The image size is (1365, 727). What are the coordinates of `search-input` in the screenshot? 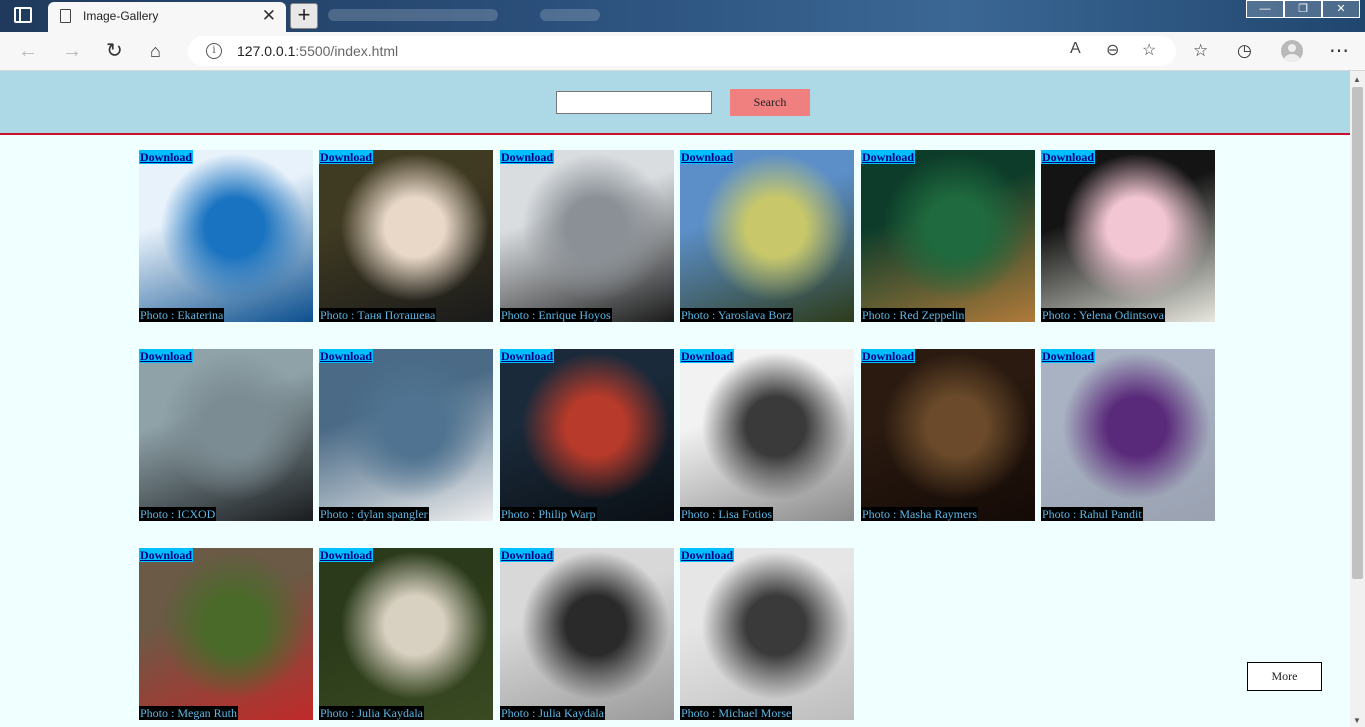 It's located at (634, 102).